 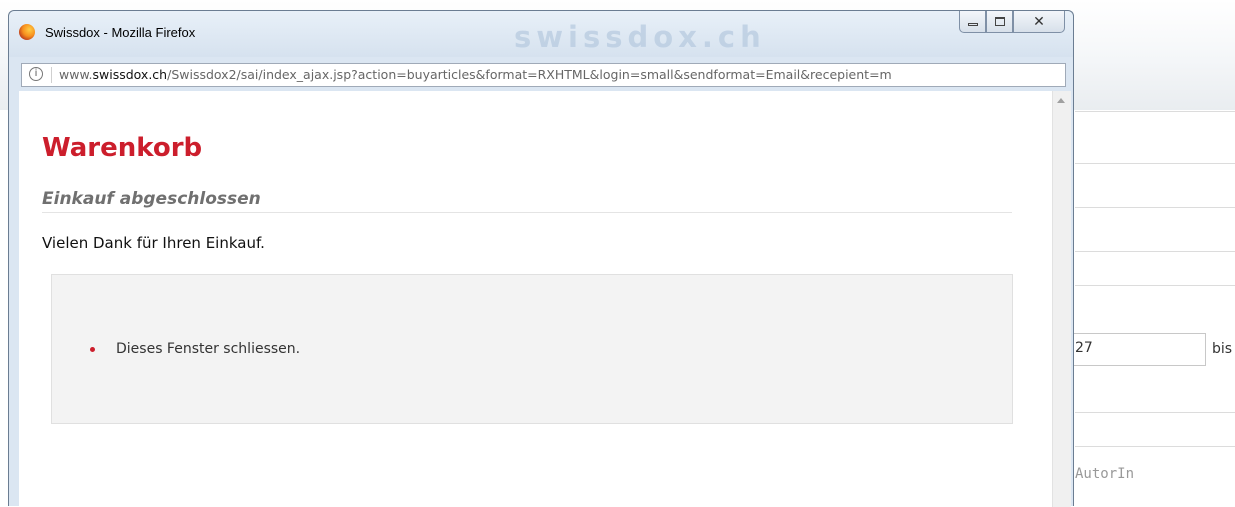 I want to click on section-title: Einkauf abgeschlossen, so click(x=151, y=199).